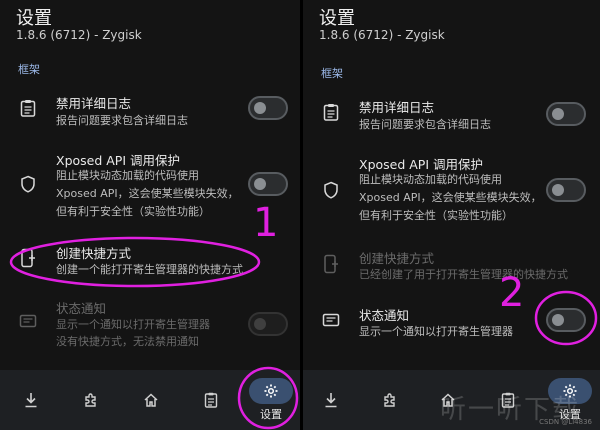  Describe the element at coordinates (271, 391) in the screenshot. I see `settings-icon` at that location.